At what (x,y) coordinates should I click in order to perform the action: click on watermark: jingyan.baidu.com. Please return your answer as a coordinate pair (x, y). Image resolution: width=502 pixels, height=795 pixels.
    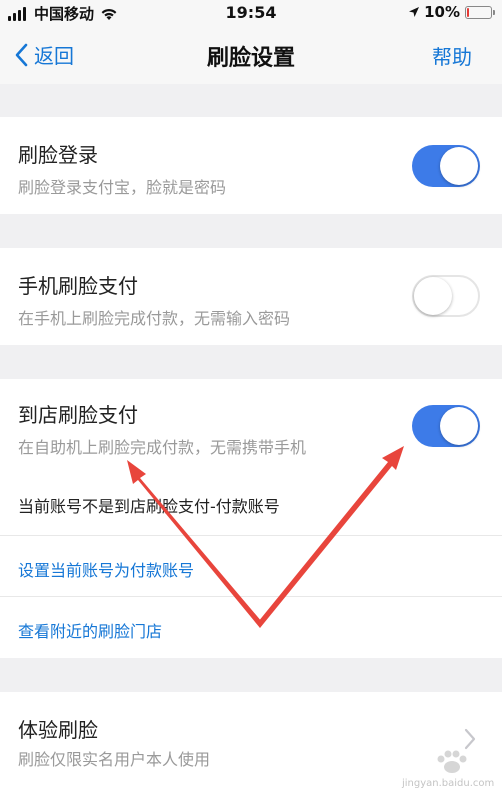
    Looking at the image, I should click on (448, 769).